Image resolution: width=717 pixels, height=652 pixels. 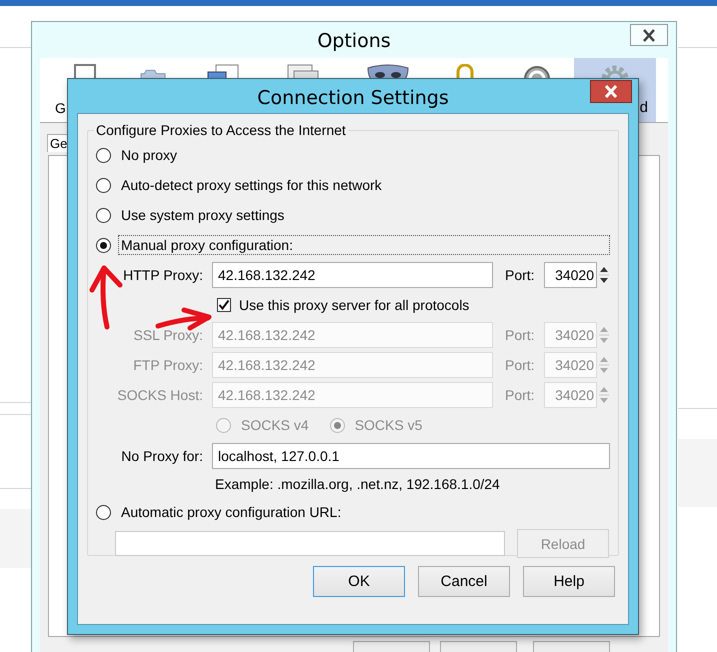 I want to click on panel-tab: Ge, so click(x=58, y=143).